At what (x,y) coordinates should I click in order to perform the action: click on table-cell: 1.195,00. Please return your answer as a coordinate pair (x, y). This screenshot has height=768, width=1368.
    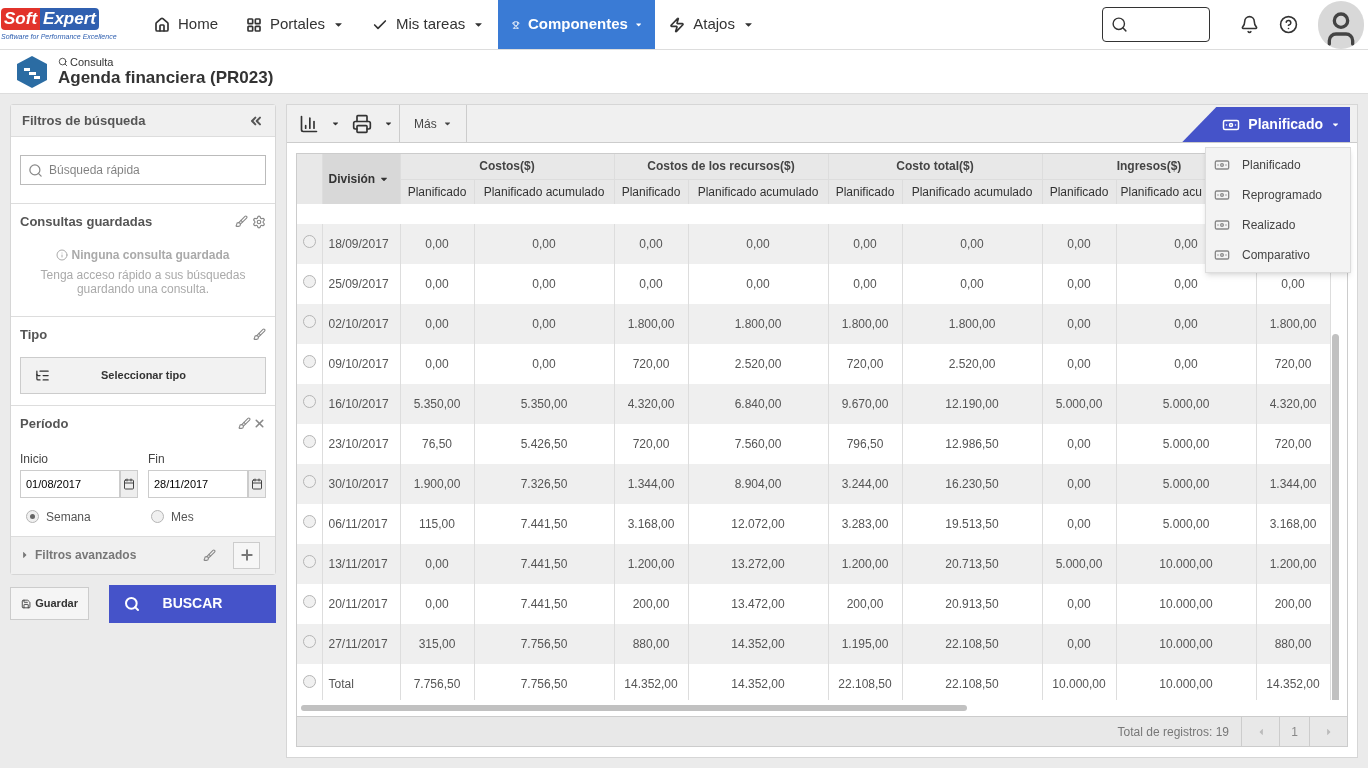
    Looking at the image, I should click on (865, 644).